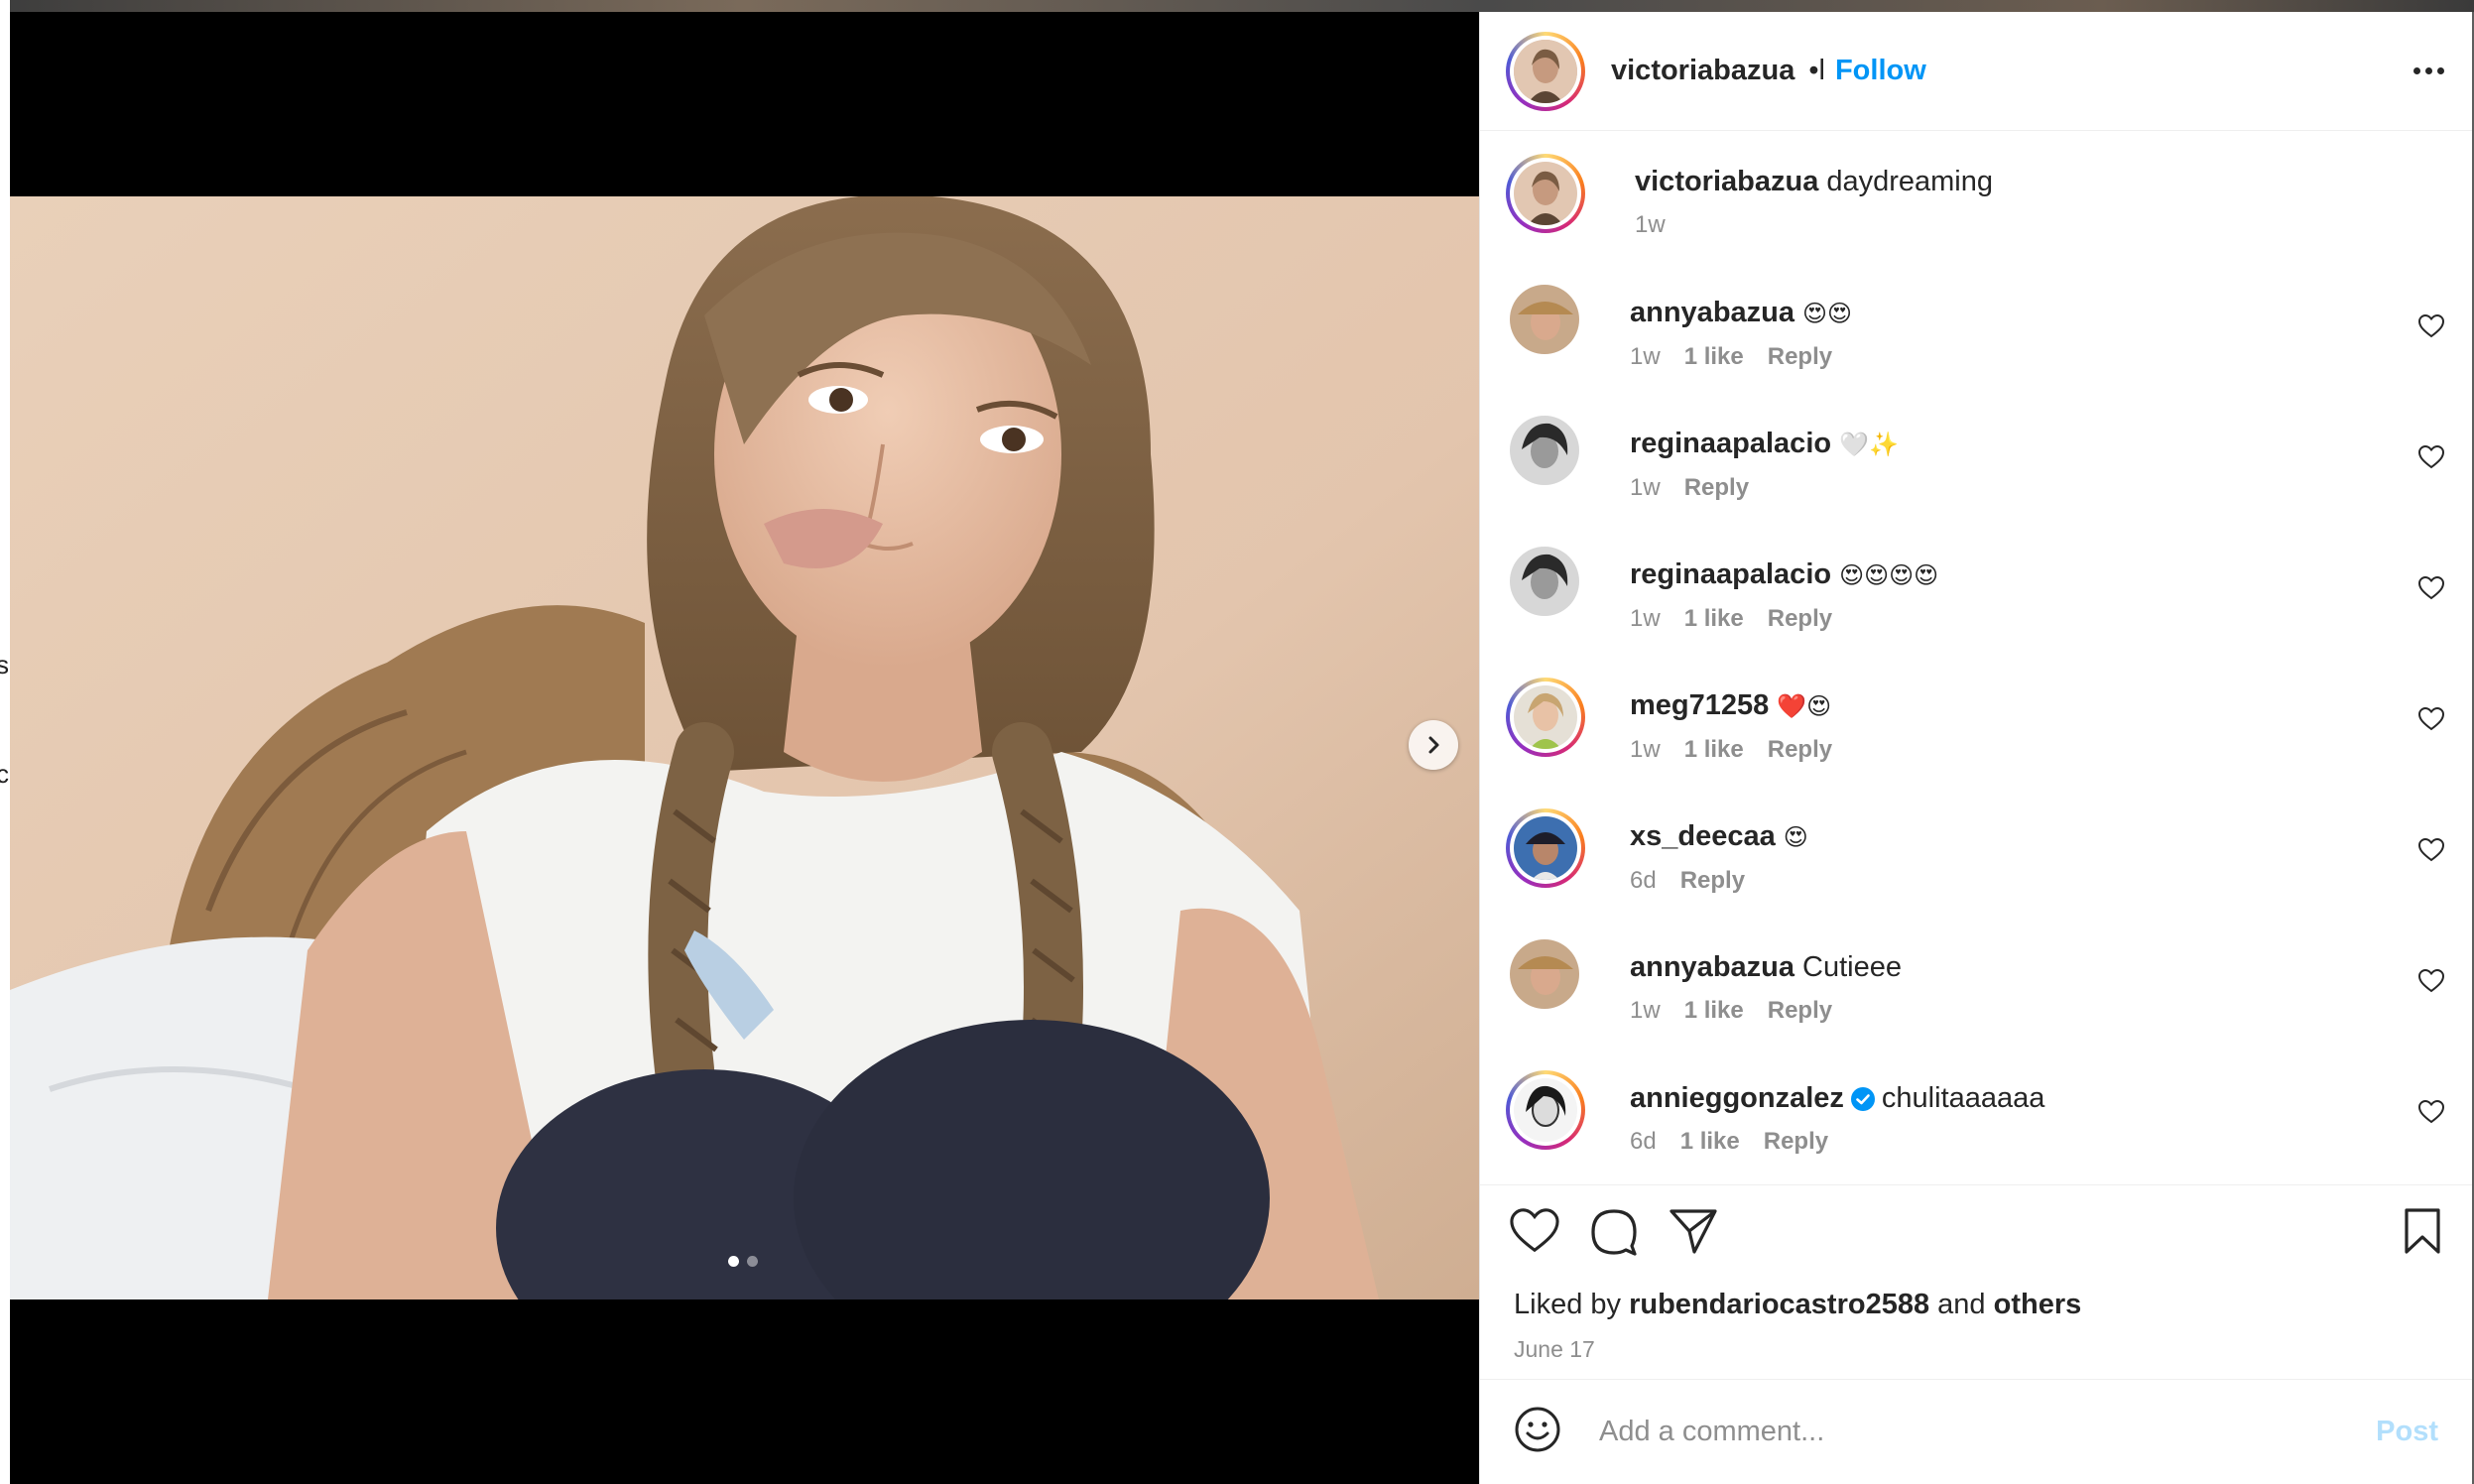 The image size is (2474, 1484). Describe the element at coordinates (1975, 1126) in the screenshot. I see `comment-row: annieggonzalez chulitaaaaaa 6d 1 like Reply` at that location.